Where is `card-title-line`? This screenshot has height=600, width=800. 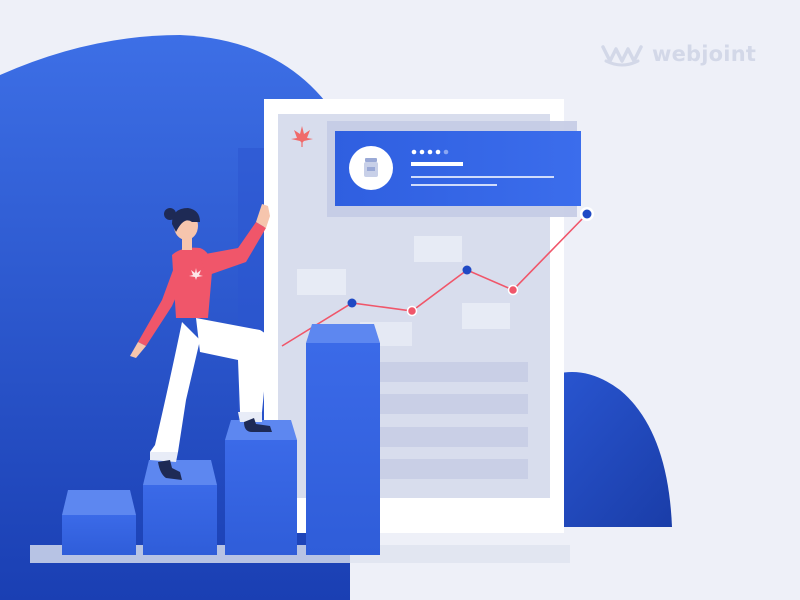
card-title-line is located at coordinates (437, 164).